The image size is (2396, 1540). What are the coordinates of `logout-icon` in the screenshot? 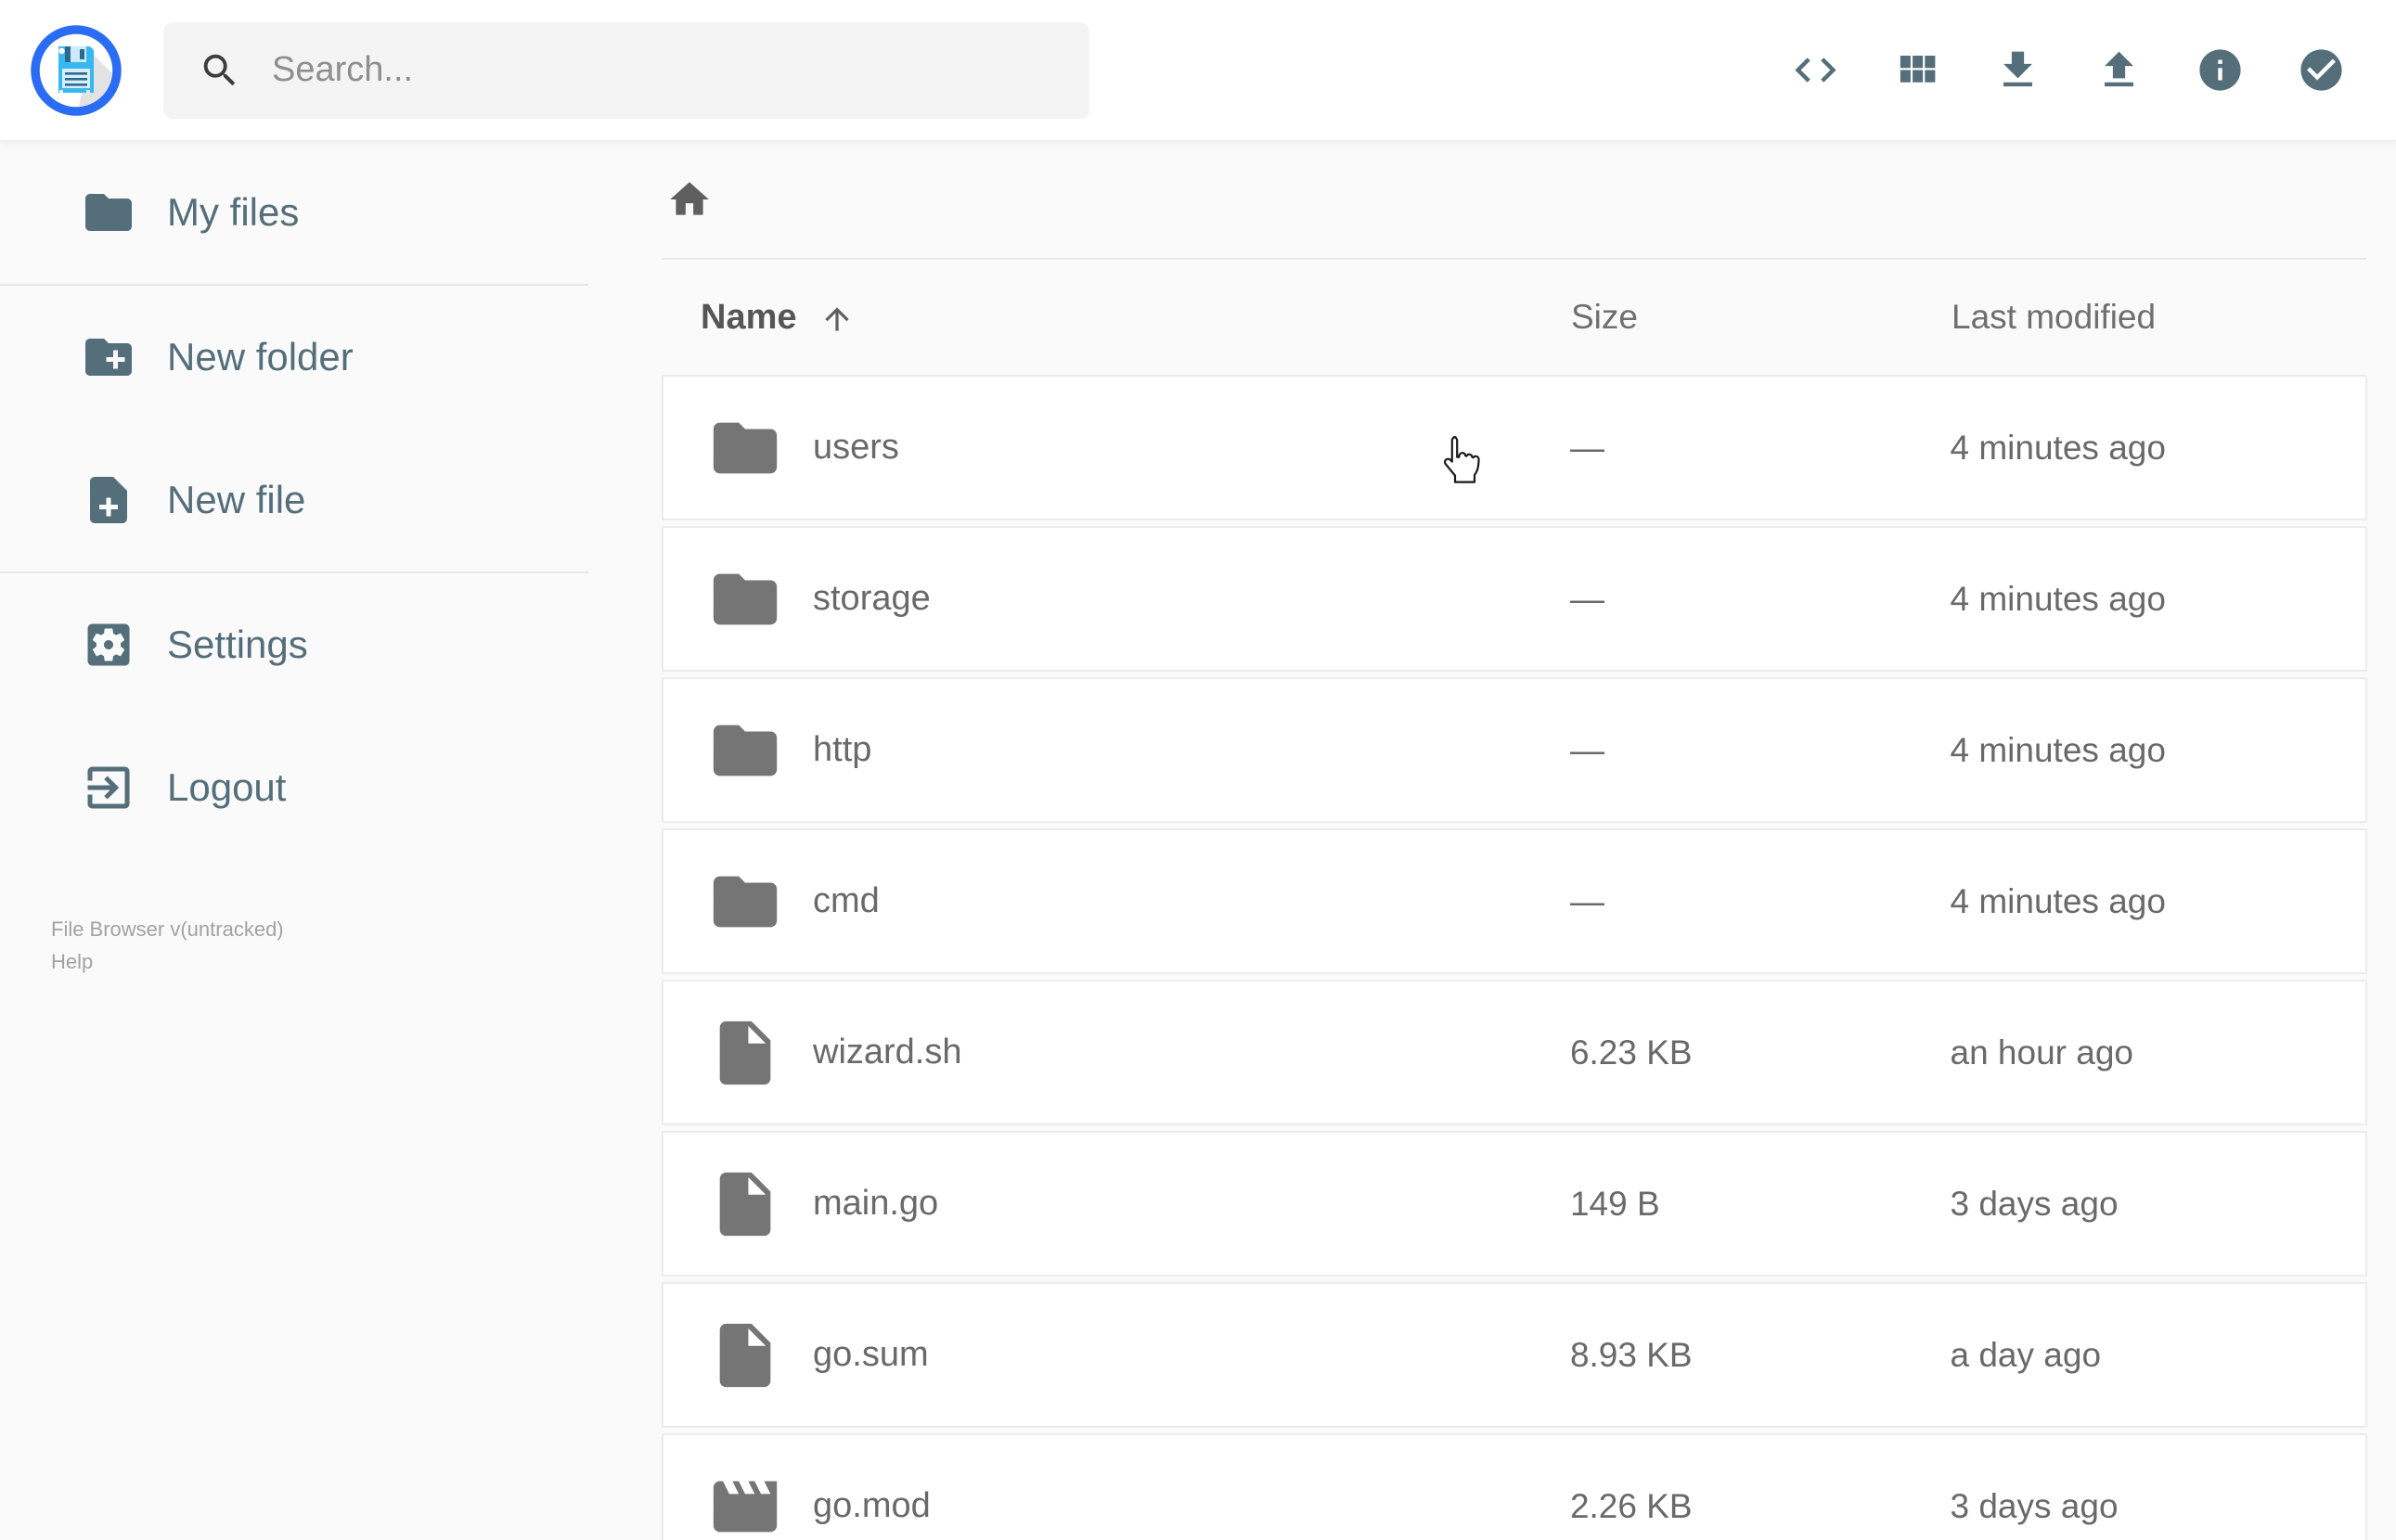 It's located at (108, 787).